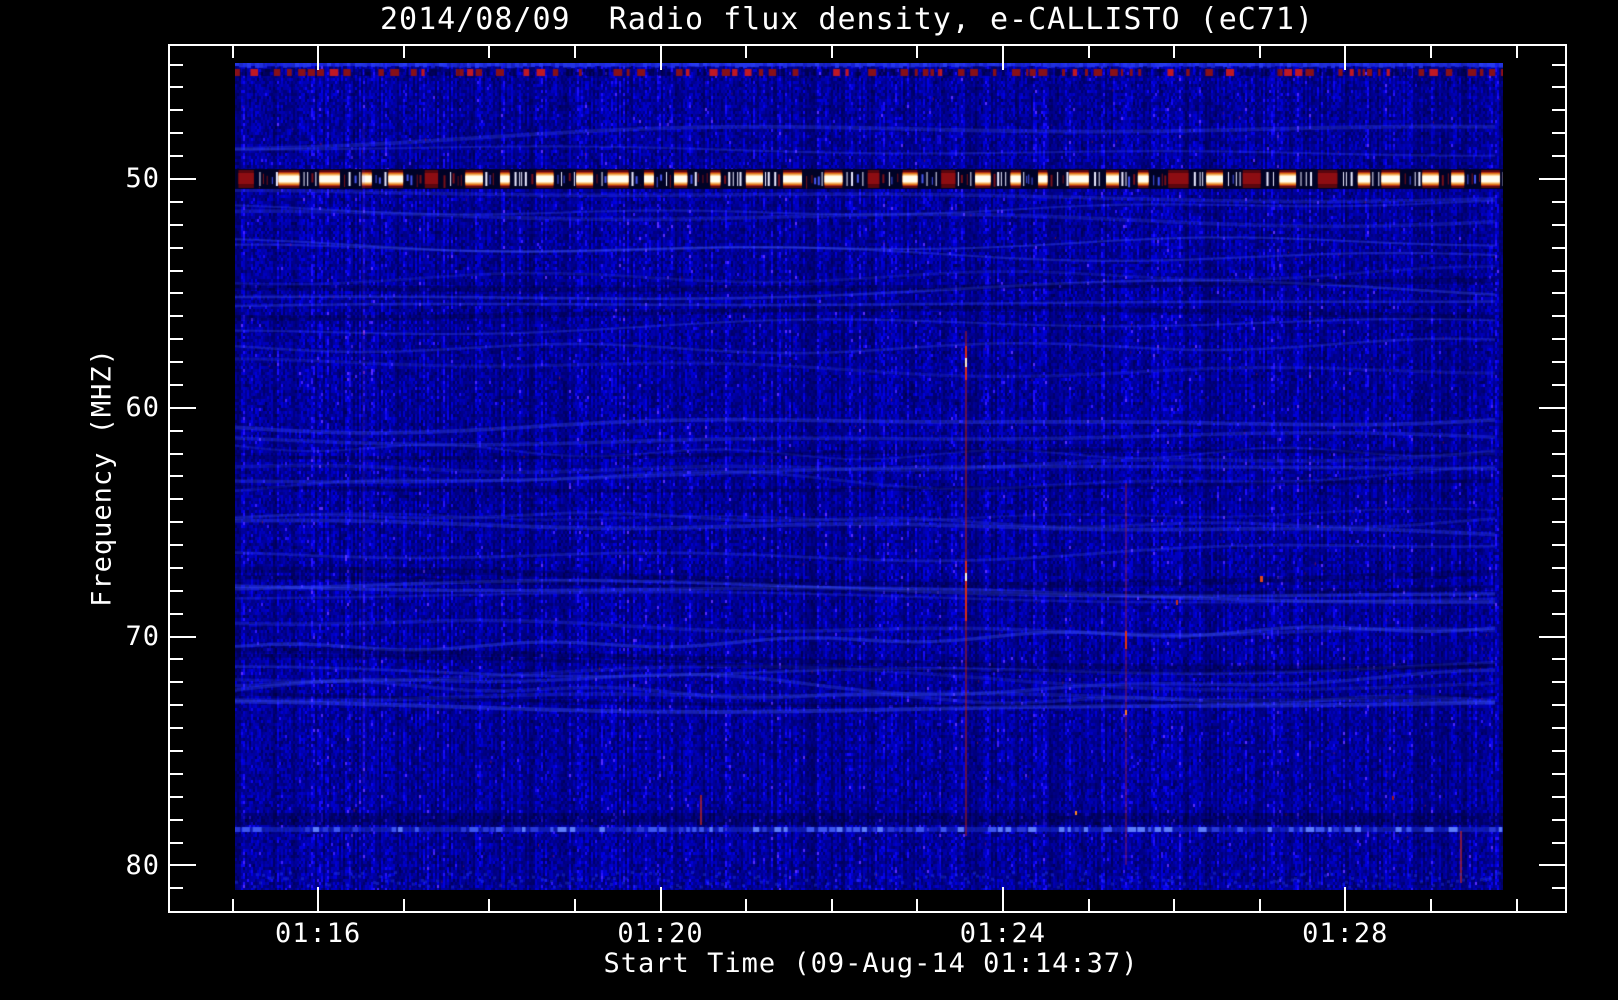  What do you see at coordinates (102, 477) in the screenshot?
I see `y-axis-title: Frequency (MHZ)` at bounding box center [102, 477].